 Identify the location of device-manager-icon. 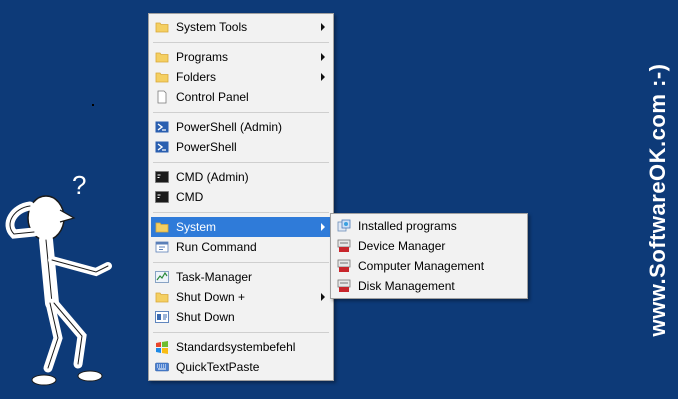
(344, 245).